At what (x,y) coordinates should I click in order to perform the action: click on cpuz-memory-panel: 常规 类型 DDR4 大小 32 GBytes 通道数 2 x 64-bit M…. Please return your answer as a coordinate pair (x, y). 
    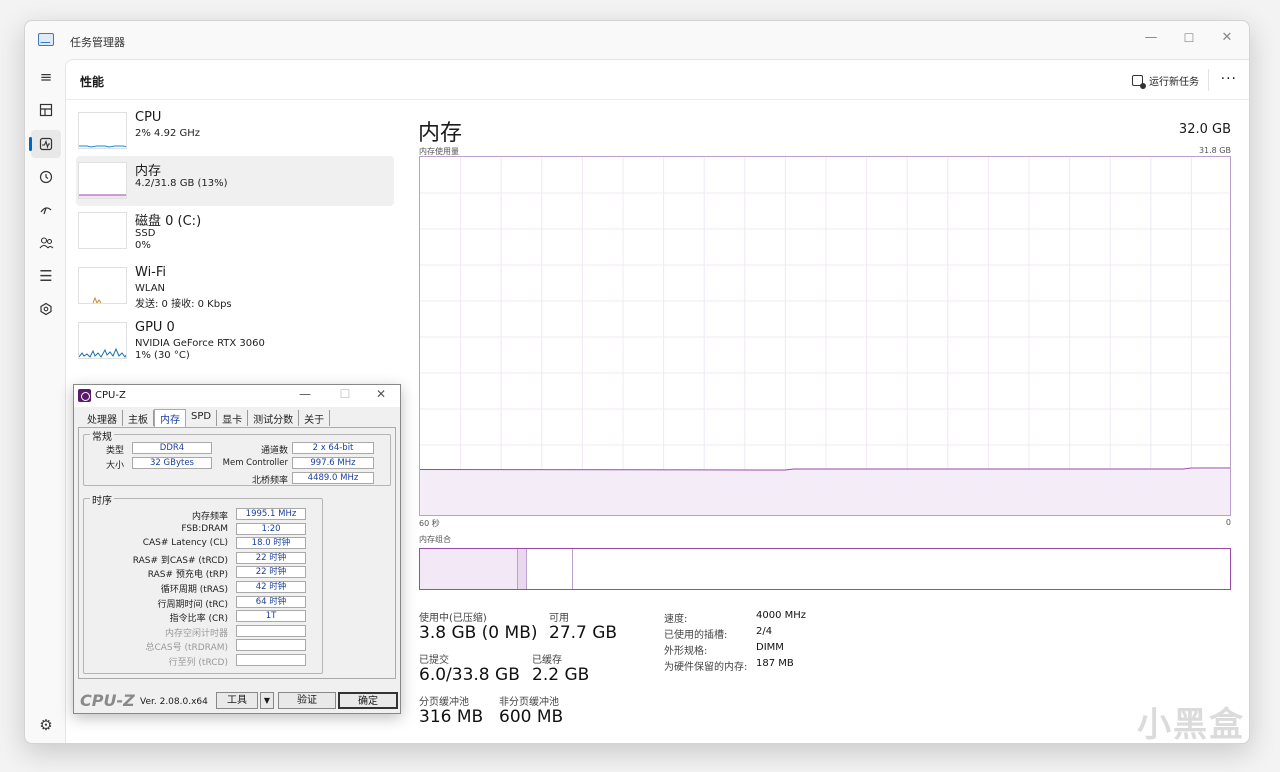
    Looking at the image, I should click on (237, 553).